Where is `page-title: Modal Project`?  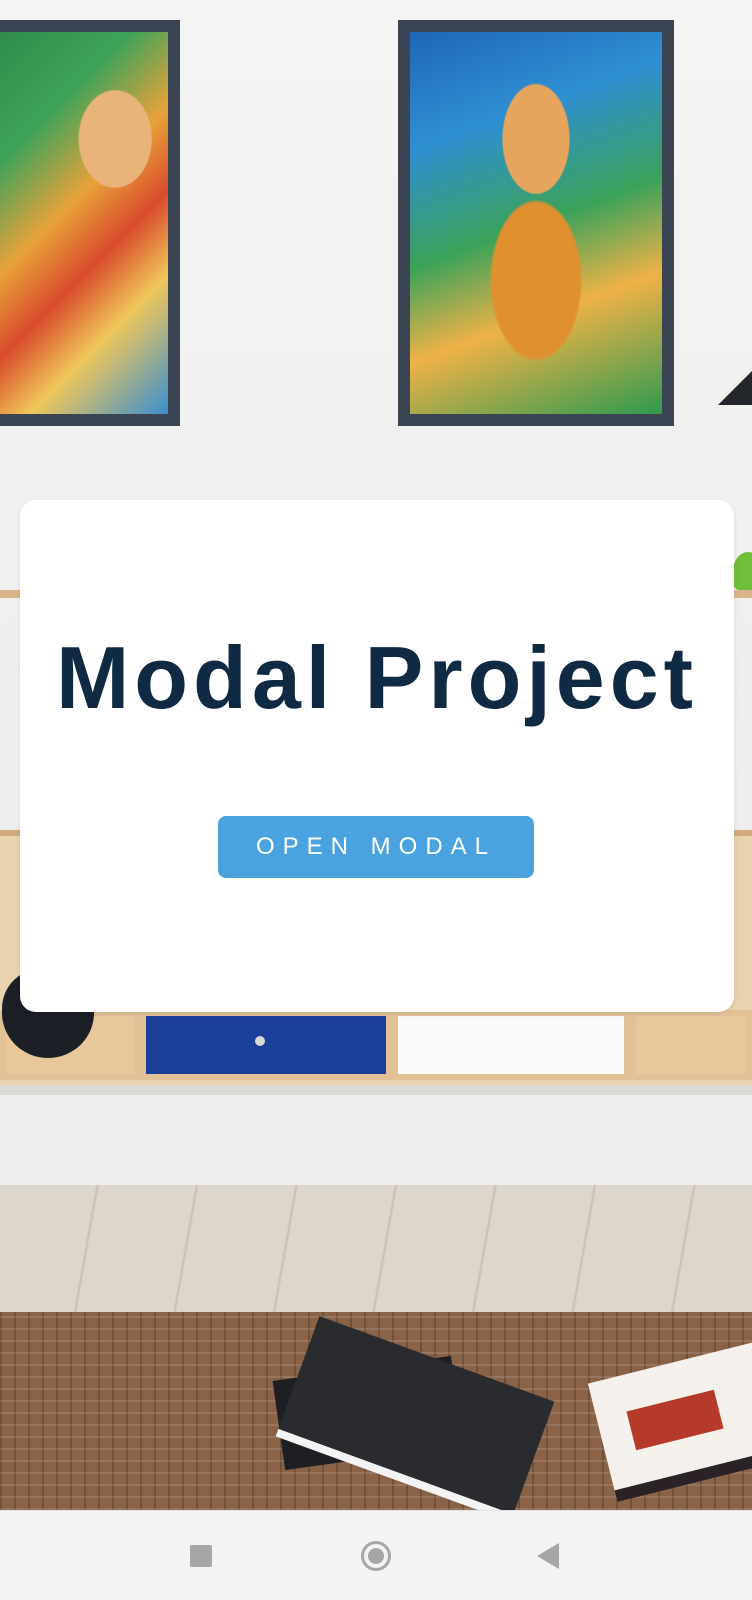
page-title: Modal Project is located at coordinates (377, 677).